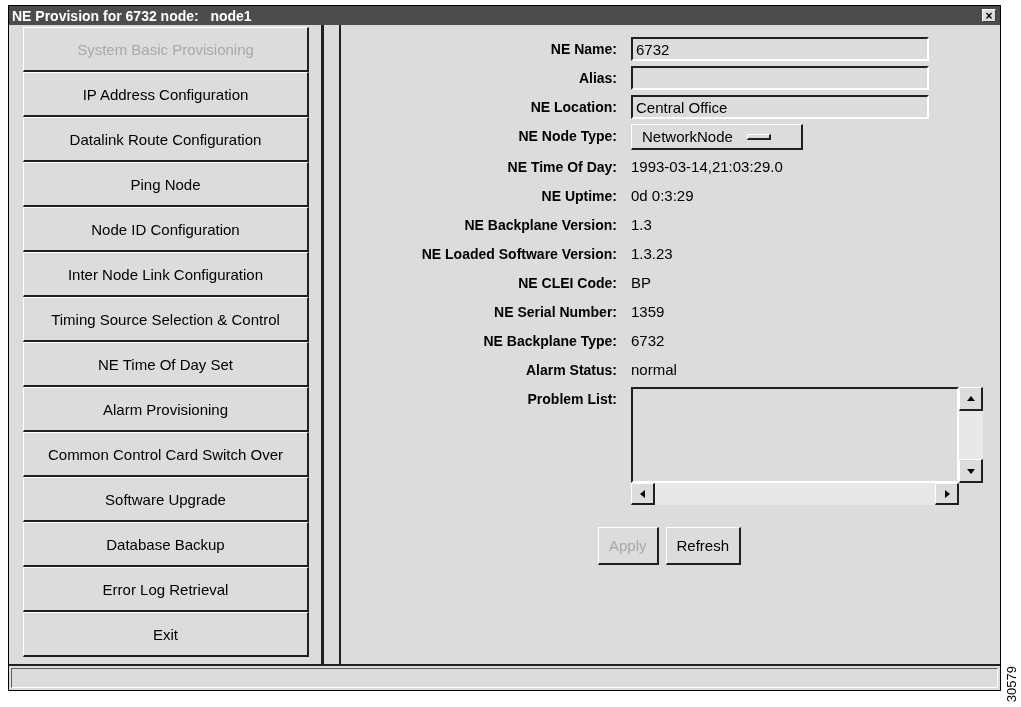 Image resolution: width=1021 pixels, height=707 pixels. Describe the element at coordinates (166, 229) in the screenshot. I see `menu-button: Node ID Configuration` at that location.